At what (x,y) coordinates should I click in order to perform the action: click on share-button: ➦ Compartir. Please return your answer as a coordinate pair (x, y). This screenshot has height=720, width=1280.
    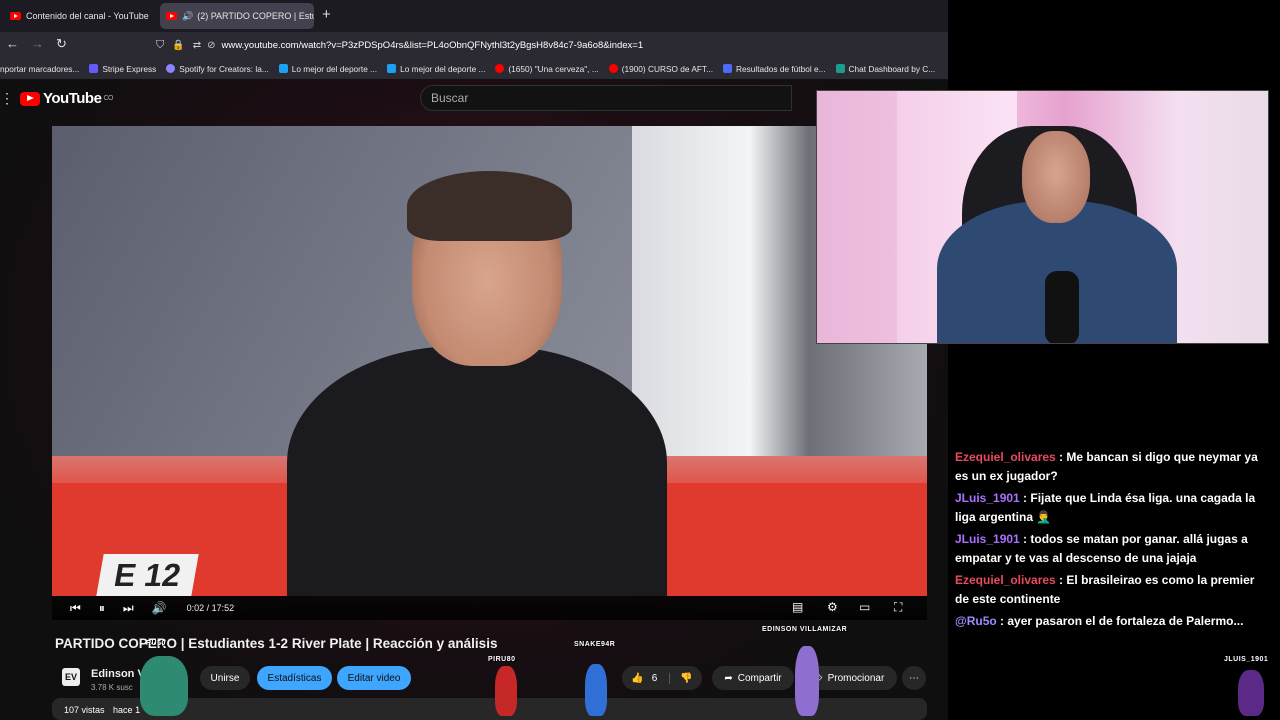
    Looking at the image, I should click on (753, 678).